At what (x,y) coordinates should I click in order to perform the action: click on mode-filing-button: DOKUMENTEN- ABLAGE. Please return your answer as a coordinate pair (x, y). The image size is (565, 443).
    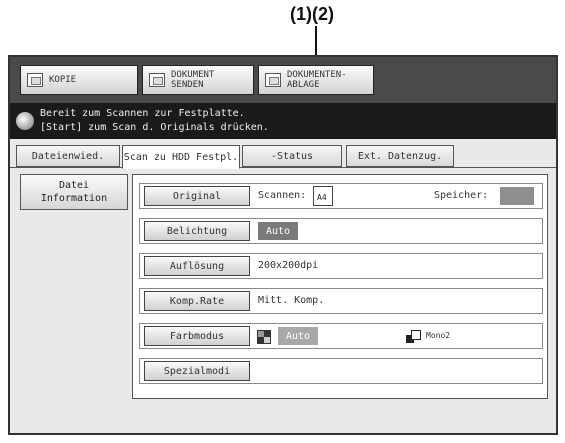
    Looking at the image, I should click on (316, 80).